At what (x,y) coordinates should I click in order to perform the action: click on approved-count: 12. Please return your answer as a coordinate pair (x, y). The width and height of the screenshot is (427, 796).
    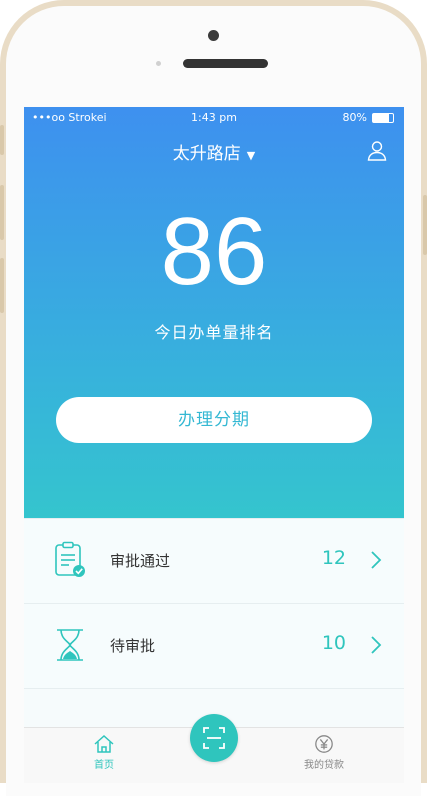
    Looking at the image, I should click on (333, 558).